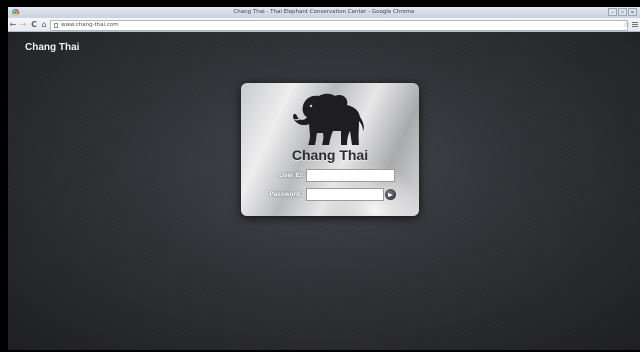  I want to click on star-icon: ☆, so click(626, 24).